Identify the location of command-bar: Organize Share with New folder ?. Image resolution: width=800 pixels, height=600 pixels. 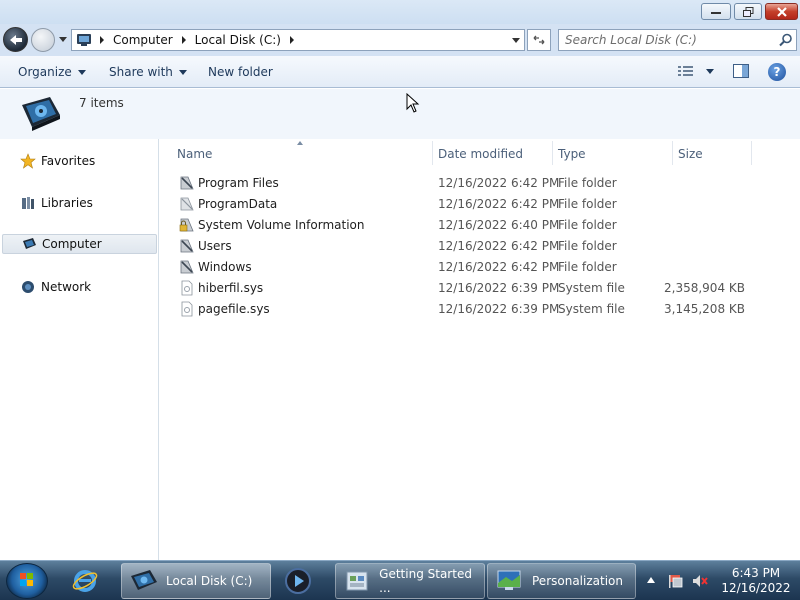
(400, 72).